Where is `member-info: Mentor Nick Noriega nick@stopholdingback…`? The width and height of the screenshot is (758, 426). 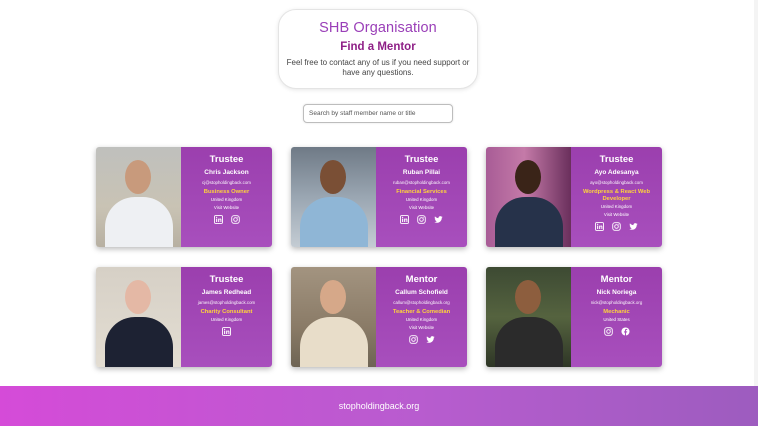
member-info: Mentor Nick Noriega nick@stopholdingback… is located at coordinates (616, 317).